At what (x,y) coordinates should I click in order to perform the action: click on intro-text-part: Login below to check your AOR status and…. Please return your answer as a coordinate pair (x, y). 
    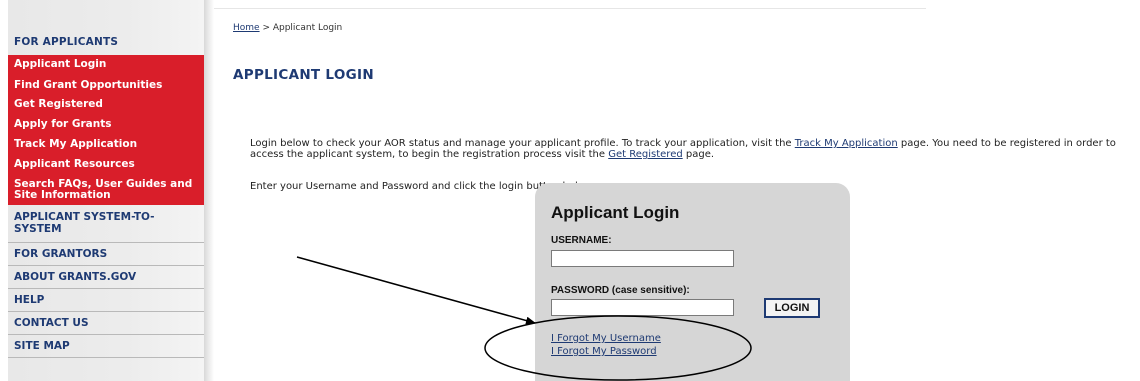
    Looking at the image, I should click on (522, 143).